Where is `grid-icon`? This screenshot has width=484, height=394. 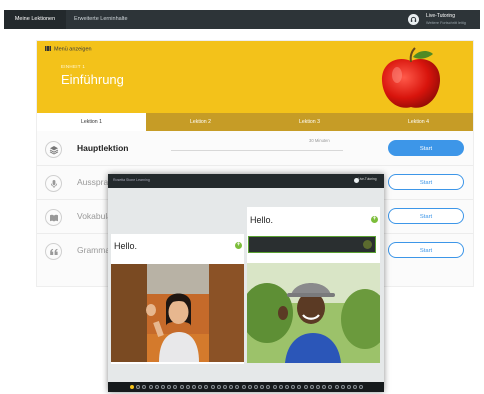 grid-icon is located at coordinates (48, 48).